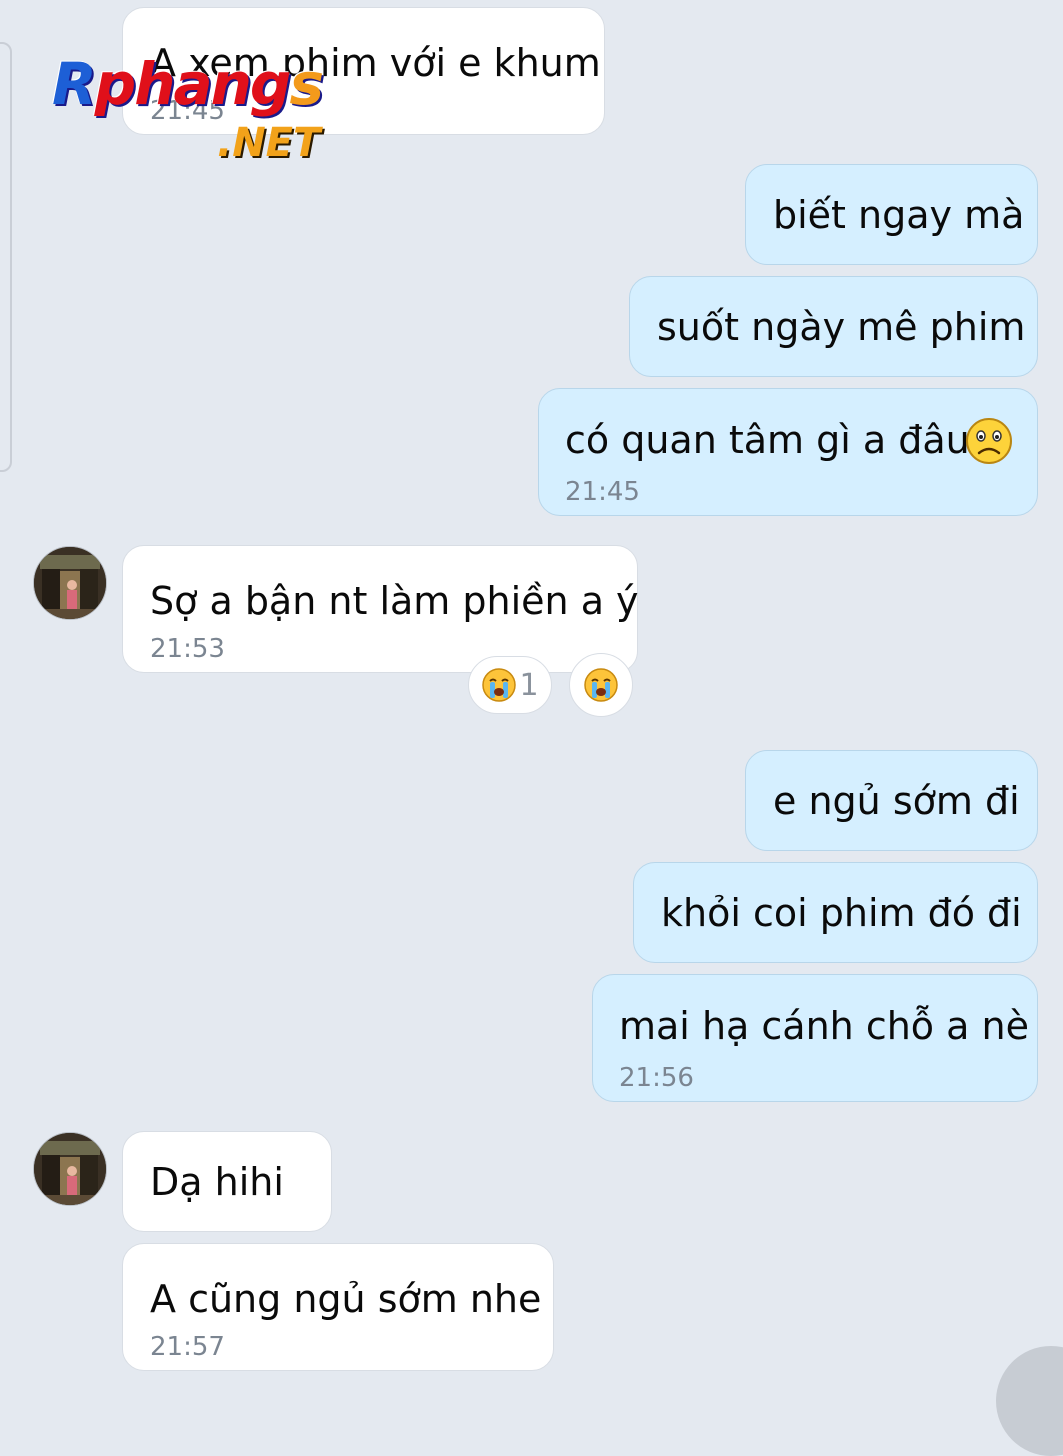  I want to click on message-timestamp: 21:53, so click(187, 649).